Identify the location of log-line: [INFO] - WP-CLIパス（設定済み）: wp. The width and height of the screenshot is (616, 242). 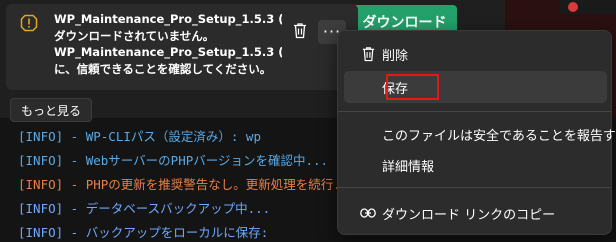
(139, 136).